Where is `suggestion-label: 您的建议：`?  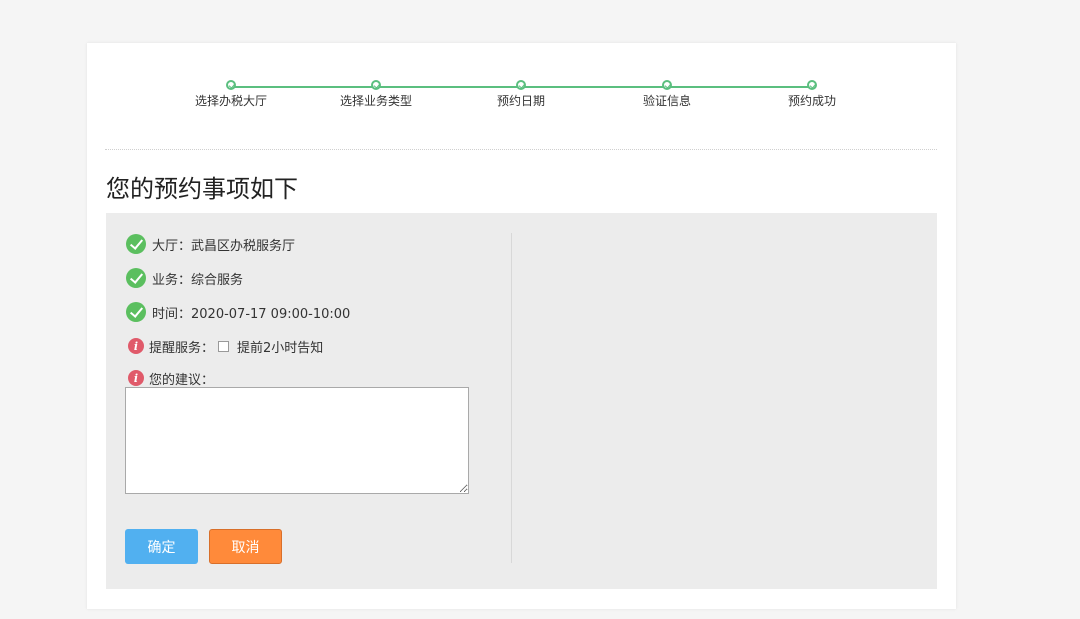
suggestion-label: 您的建议： is located at coordinates (182, 380).